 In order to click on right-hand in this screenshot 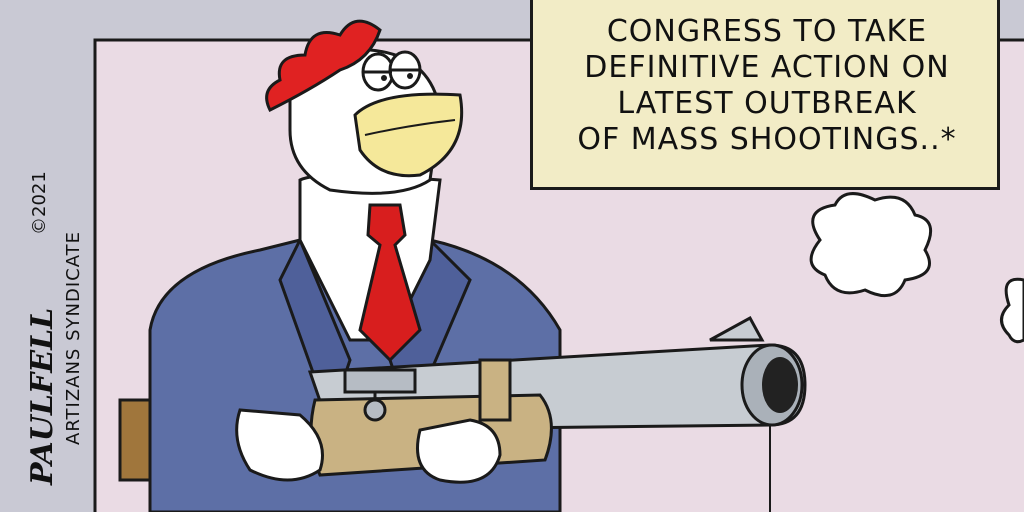, I will do `click(459, 451)`.